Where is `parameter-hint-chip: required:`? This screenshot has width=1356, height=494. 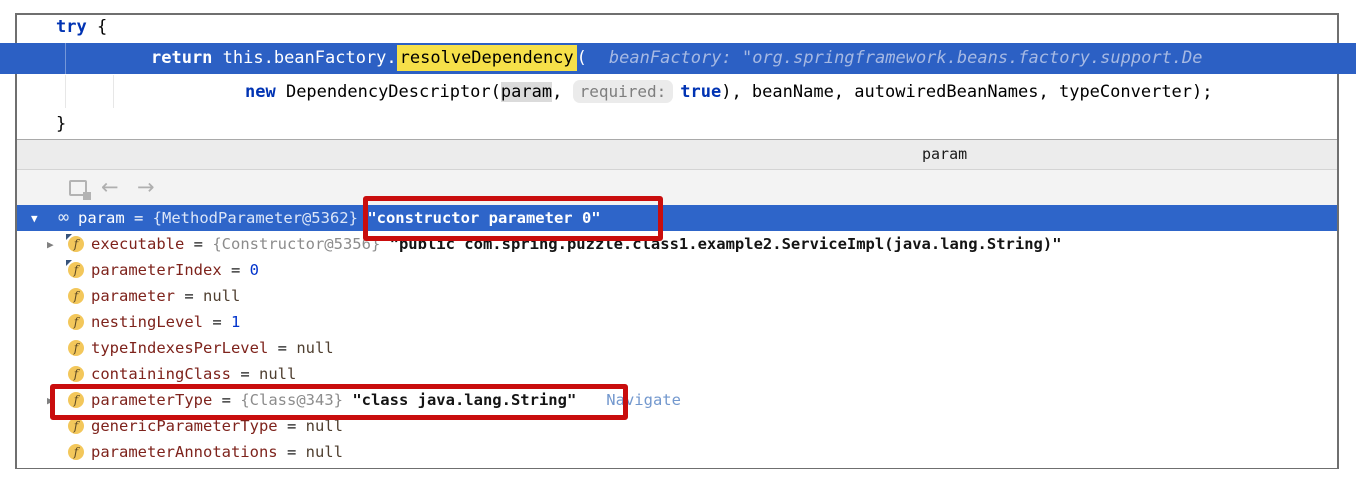 parameter-hint-chip: required: is located at coordinates (623, 91).